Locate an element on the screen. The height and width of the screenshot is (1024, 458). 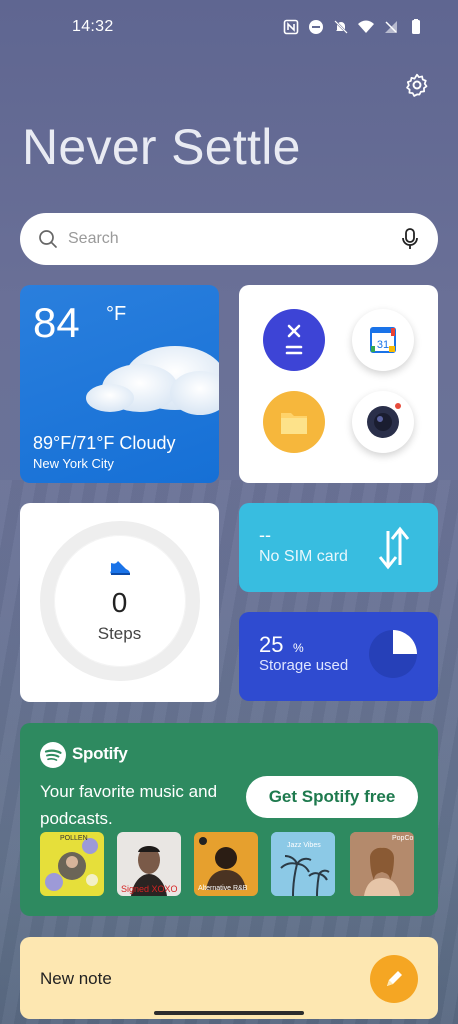
sim-data-widget: -- No SIM card is located at coordinates (338, 547).